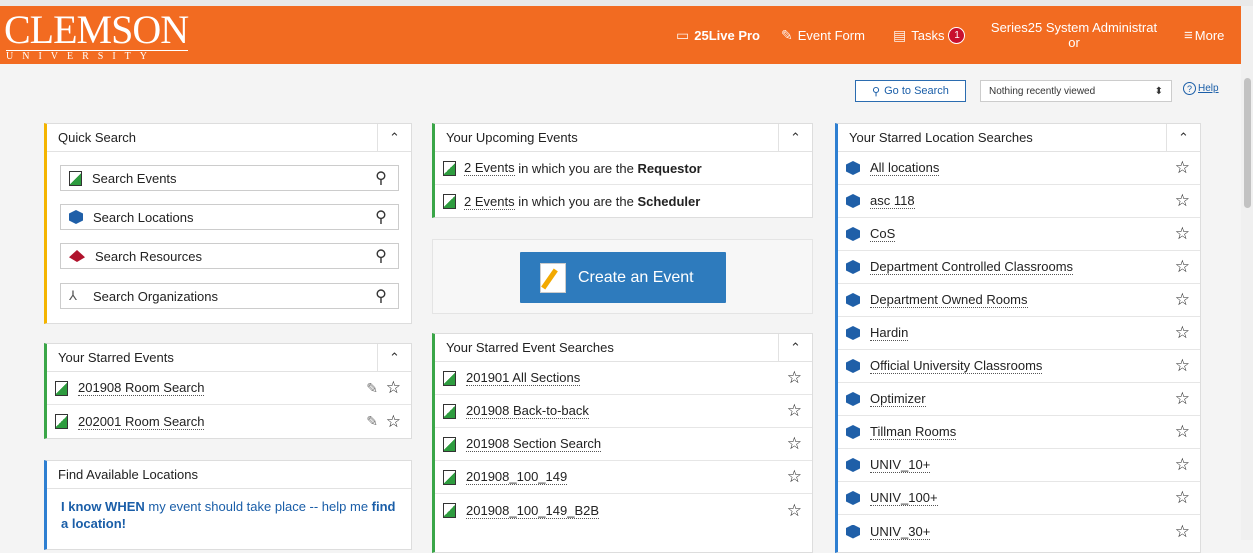  What do you see at coordinates (148, 256) in the screenshot?
I see `search-resources-label: Search Resources` at bounding box center [148, 256].